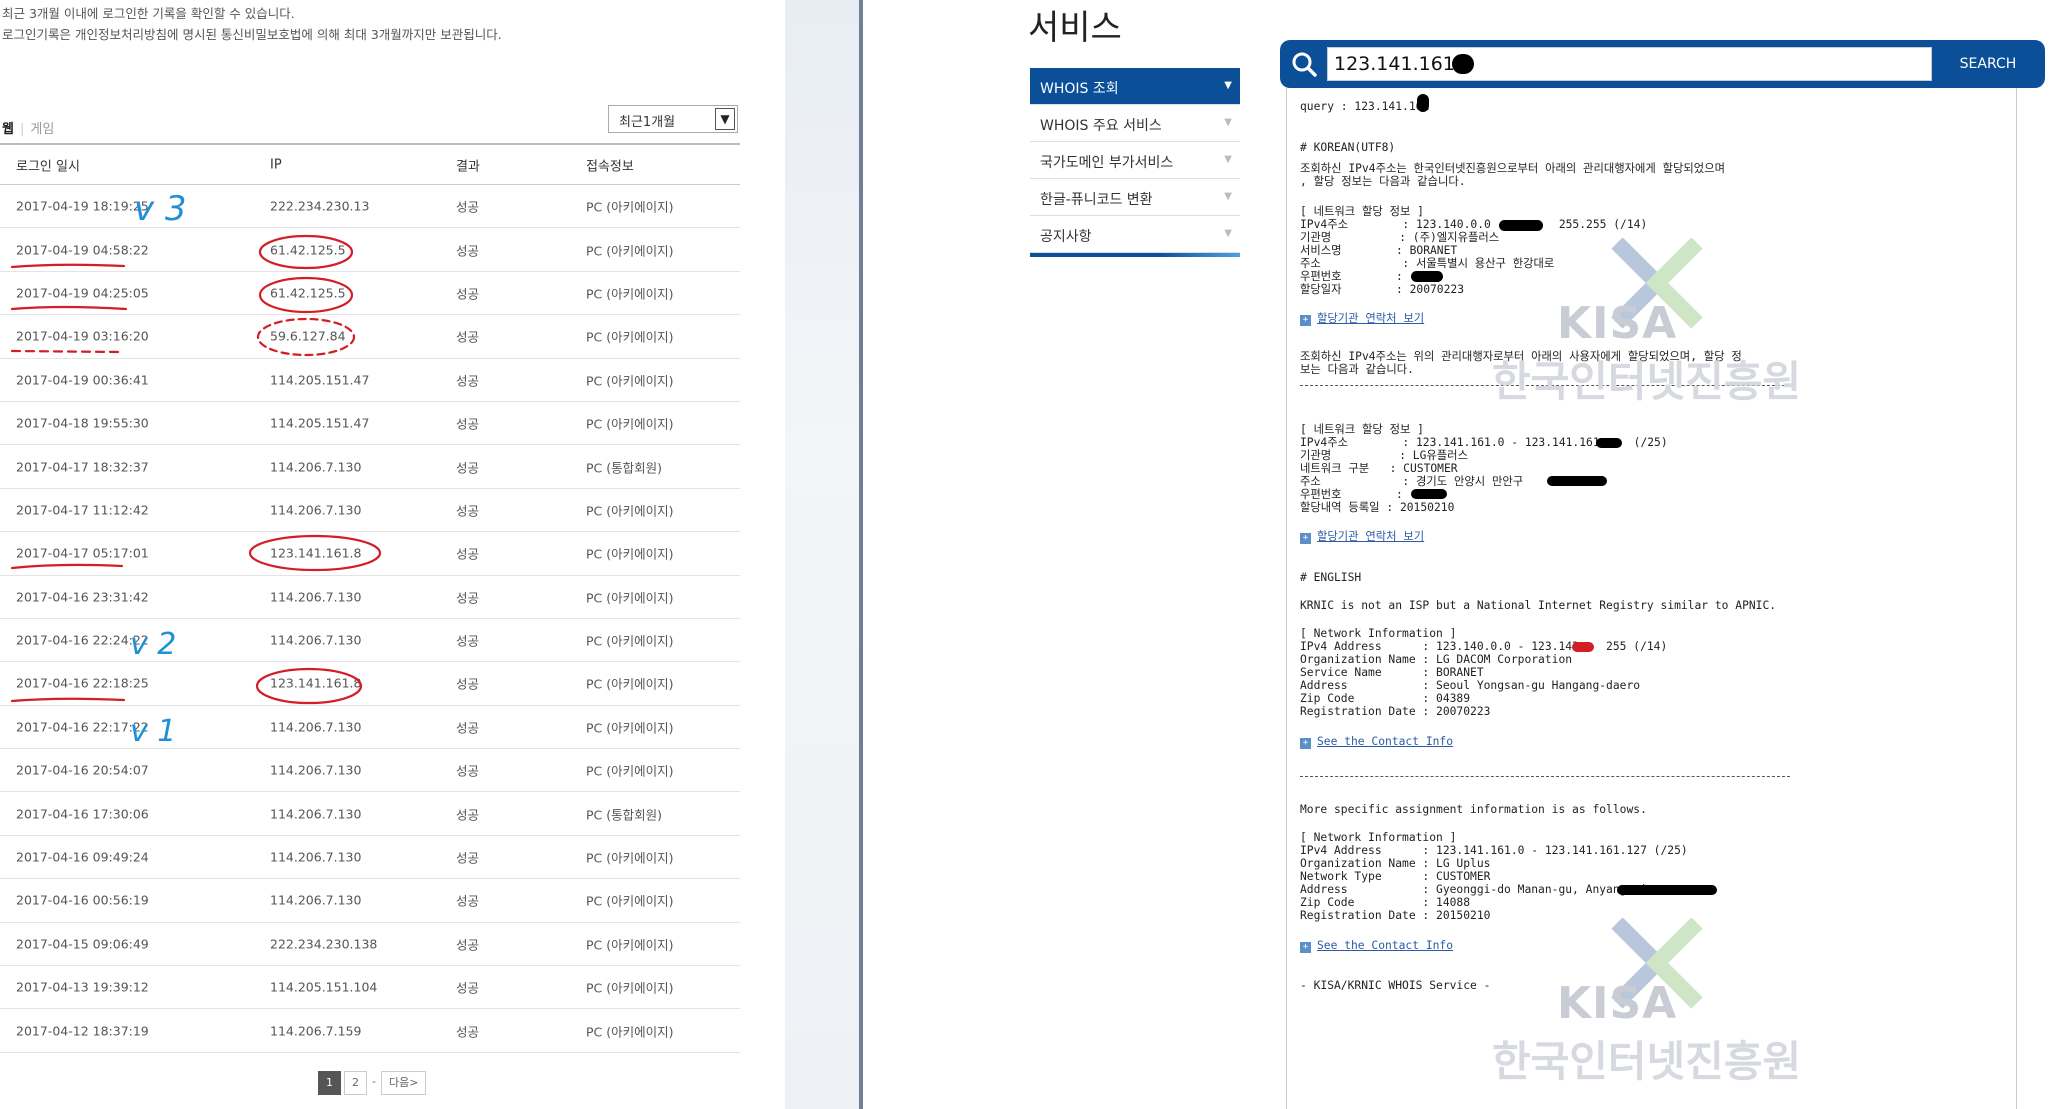 The image size is (2059, 1109). I want to click on ip-cell: 222.234.230.13, so click(320, 206).